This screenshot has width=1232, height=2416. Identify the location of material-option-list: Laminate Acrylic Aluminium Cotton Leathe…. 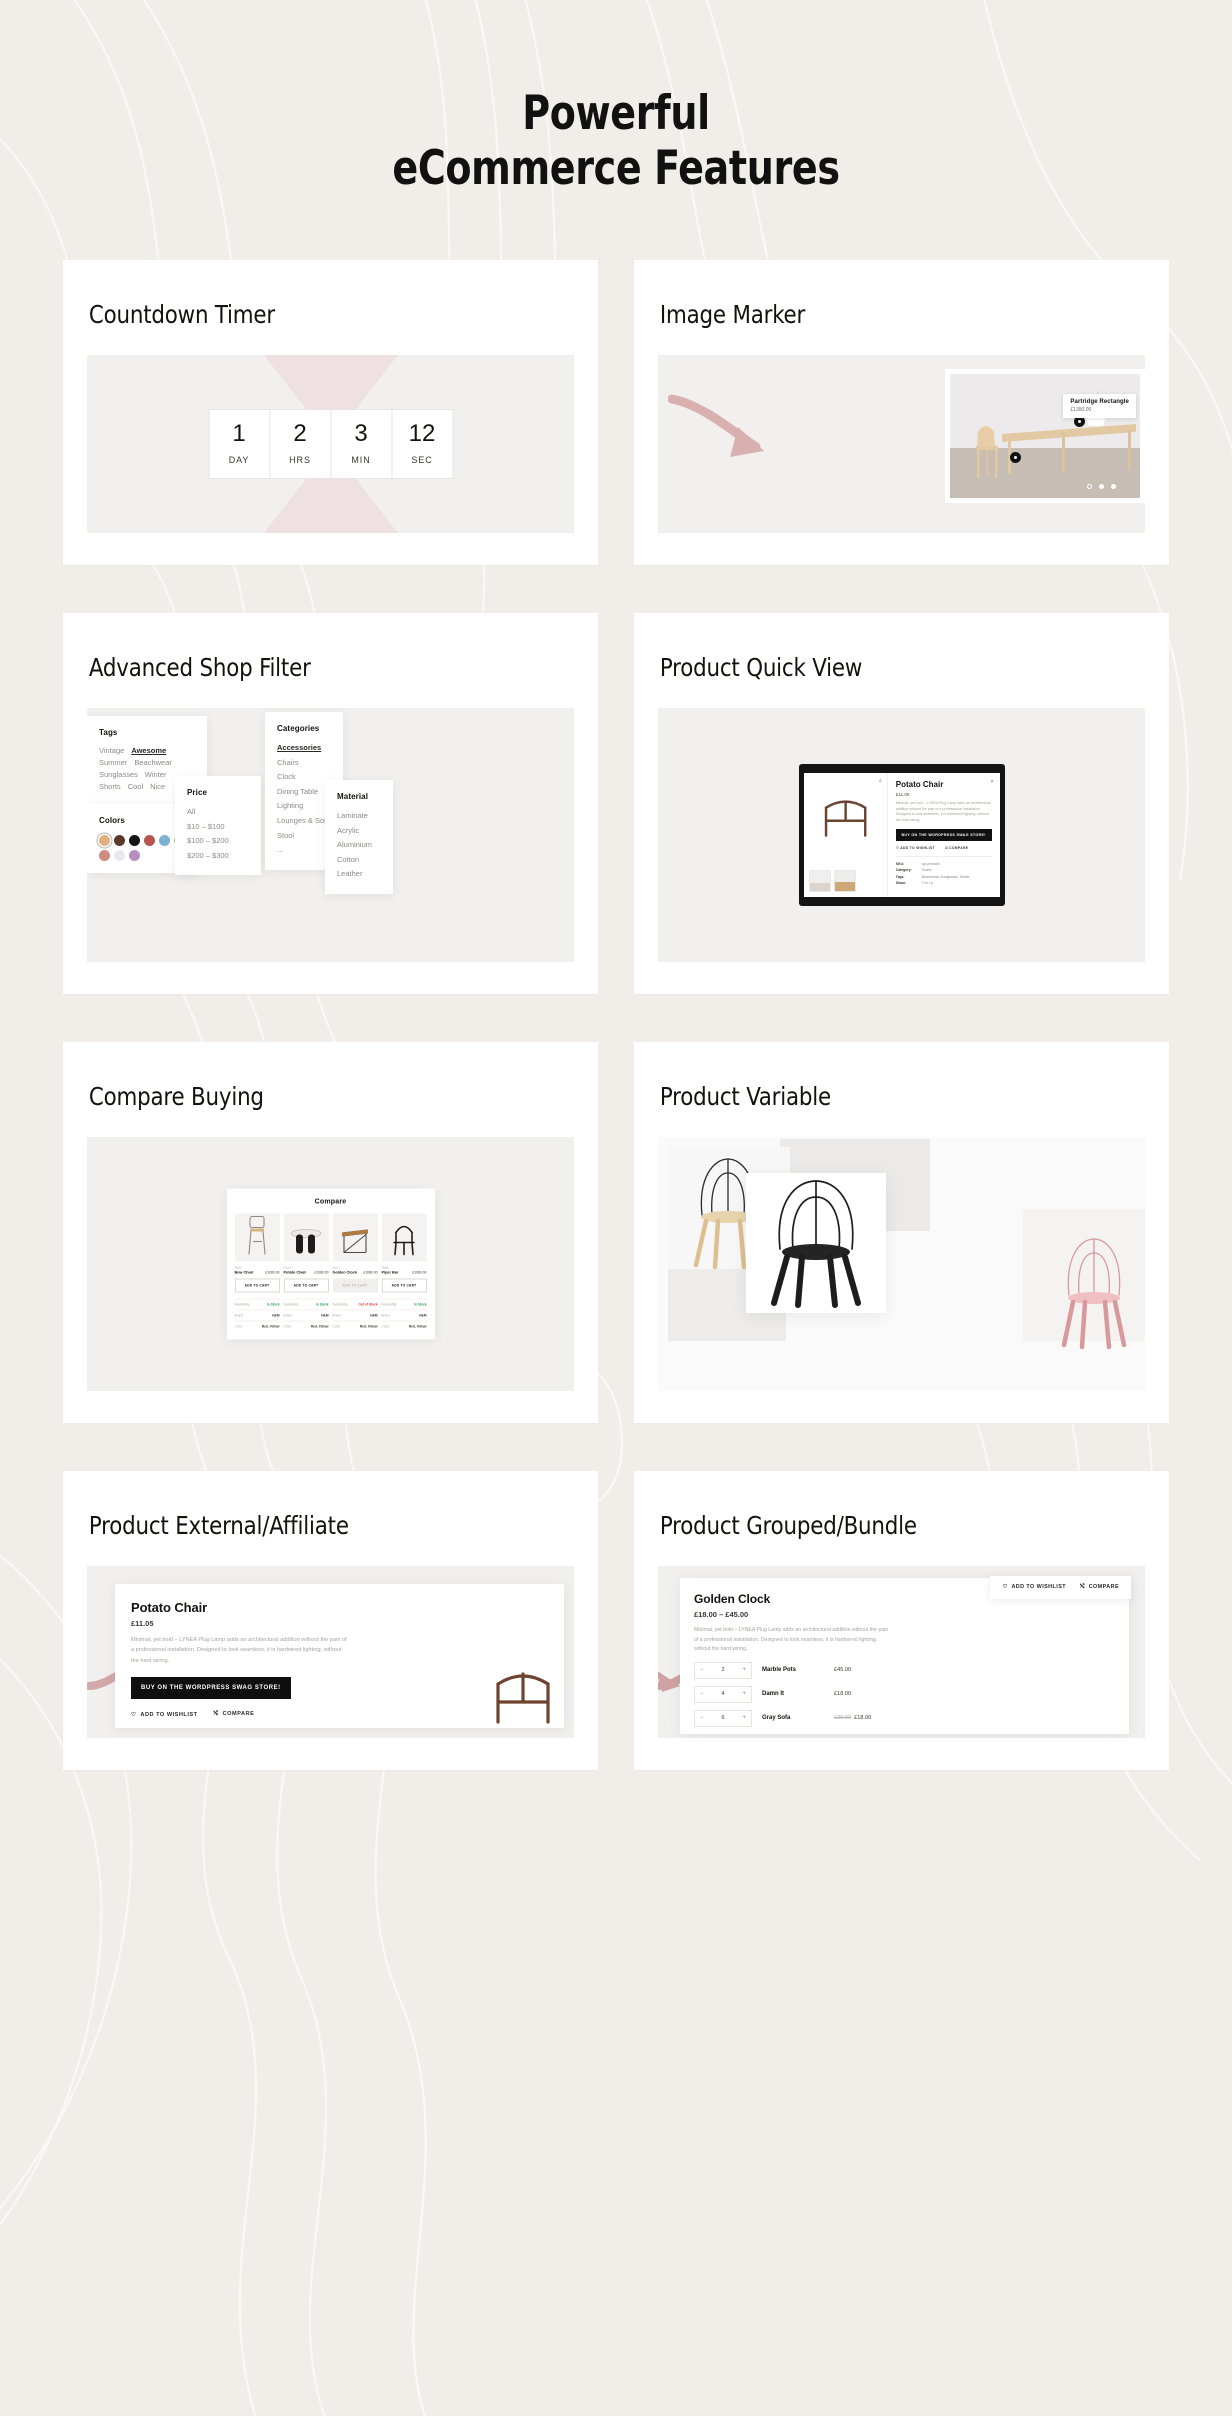
(359, 845).